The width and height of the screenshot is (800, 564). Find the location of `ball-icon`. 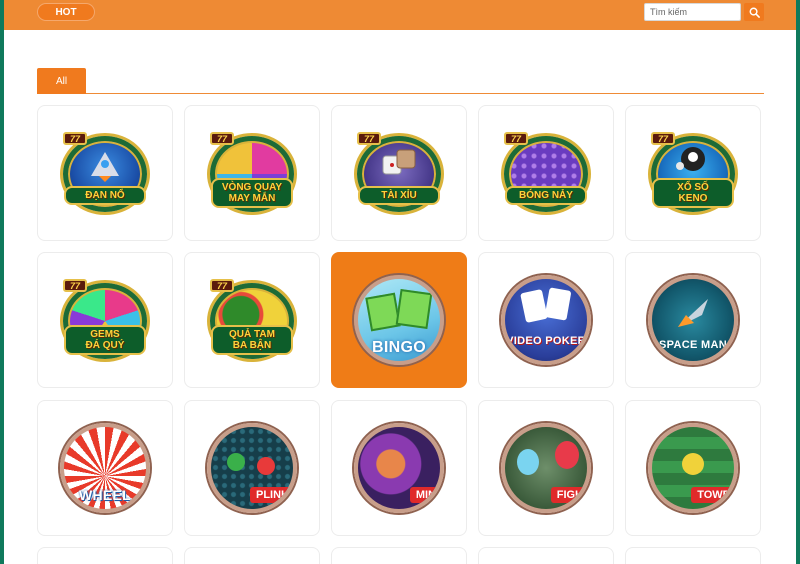

ball-icon is located at coordinates (690, 159).